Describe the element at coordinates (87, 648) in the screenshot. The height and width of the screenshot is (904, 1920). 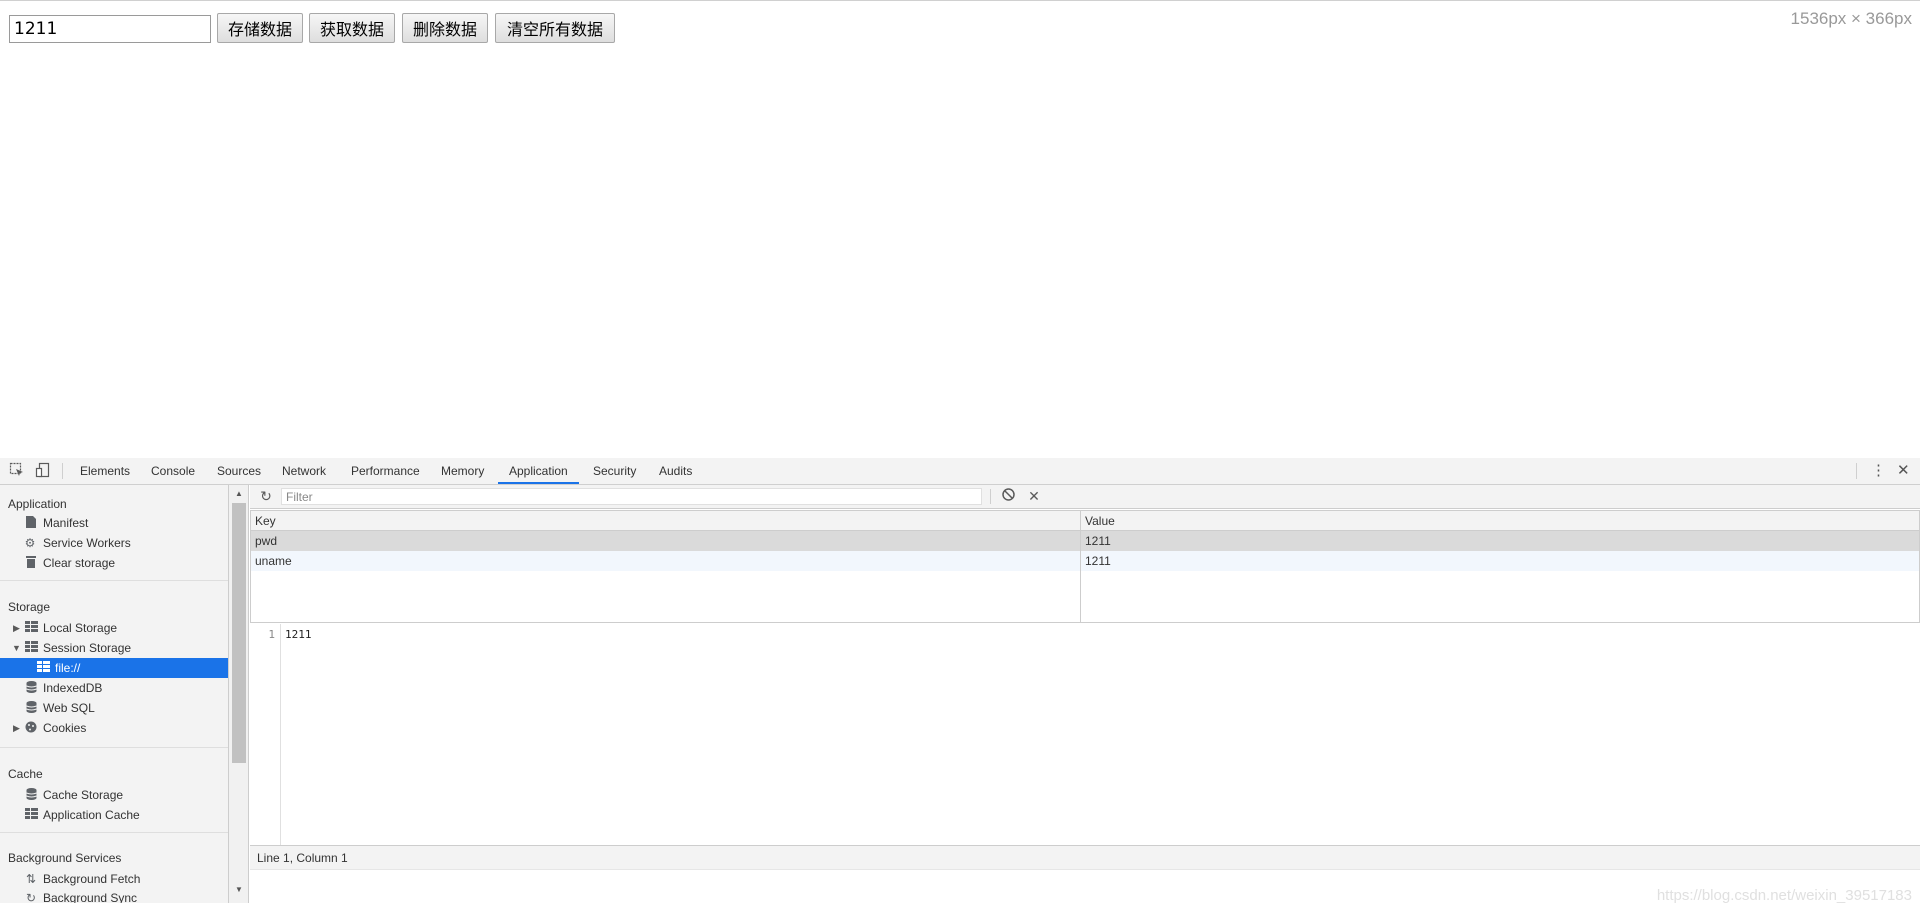
I see `sidebar-item-label: Session Storage` at that location.